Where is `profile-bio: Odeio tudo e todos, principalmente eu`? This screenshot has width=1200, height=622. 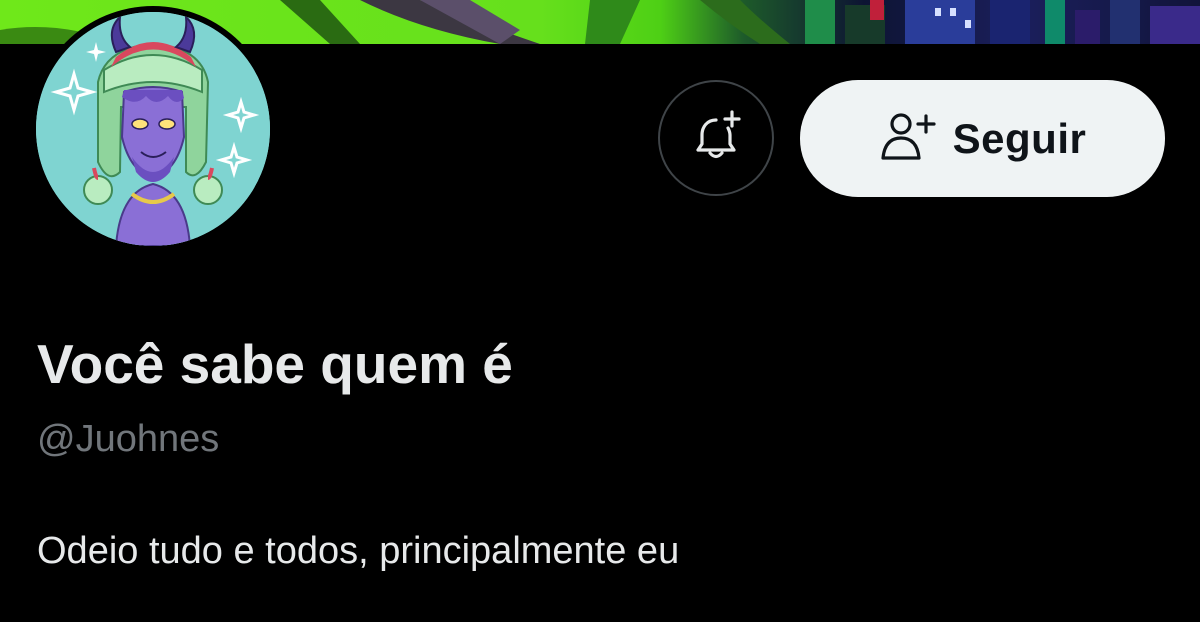 profile-bio: Odeio tudo e todos, principalmente eu is located at coordinates (358, 551).